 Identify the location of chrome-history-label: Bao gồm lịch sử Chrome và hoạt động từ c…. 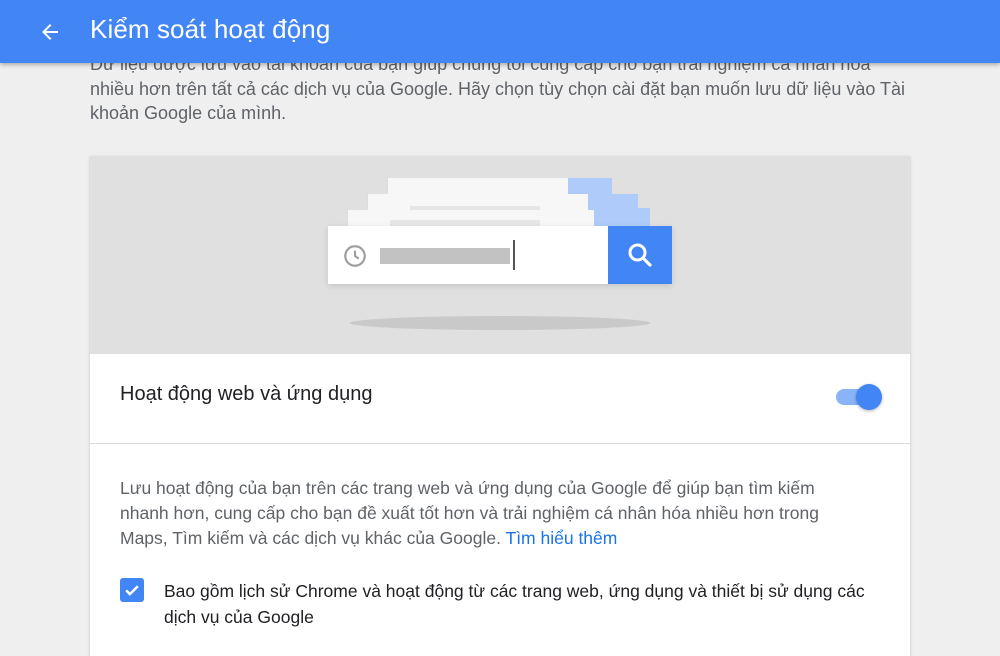
(524, 604).